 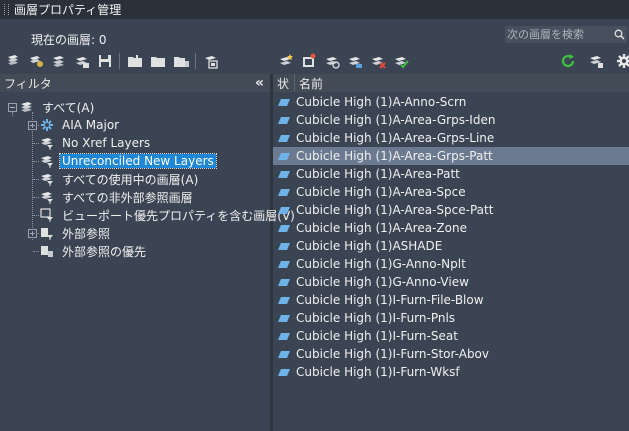 What do you see at coordinates (135, 107) in the screenshot?
I see `filter-tree-item: − すべて(A)` at bounding box center [135, 107].